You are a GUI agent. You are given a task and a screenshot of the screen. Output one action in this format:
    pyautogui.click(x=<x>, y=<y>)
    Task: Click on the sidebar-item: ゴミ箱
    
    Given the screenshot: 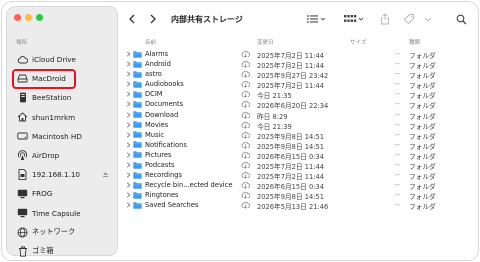 What is the action you would take?
    pyautogui.click(x=63, y=251)
    